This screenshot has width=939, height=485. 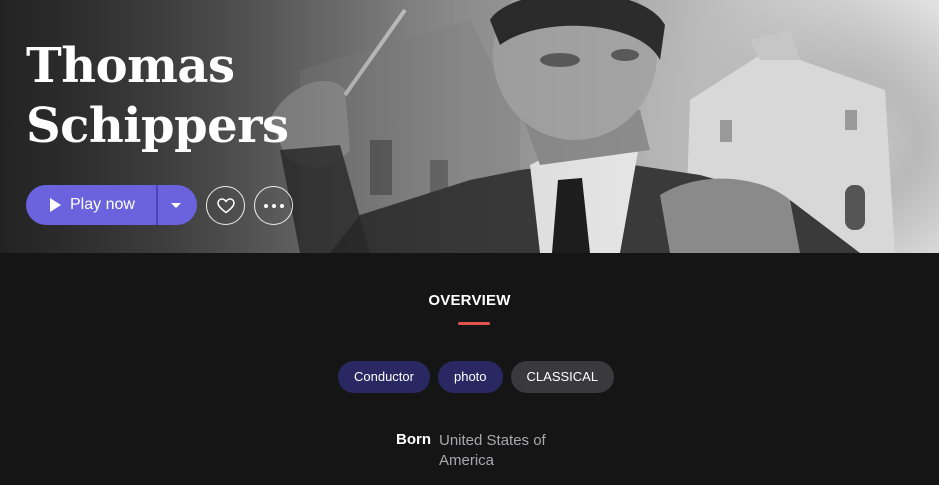 I want to click on tab-active-indicator, so click(x=474, y=323).